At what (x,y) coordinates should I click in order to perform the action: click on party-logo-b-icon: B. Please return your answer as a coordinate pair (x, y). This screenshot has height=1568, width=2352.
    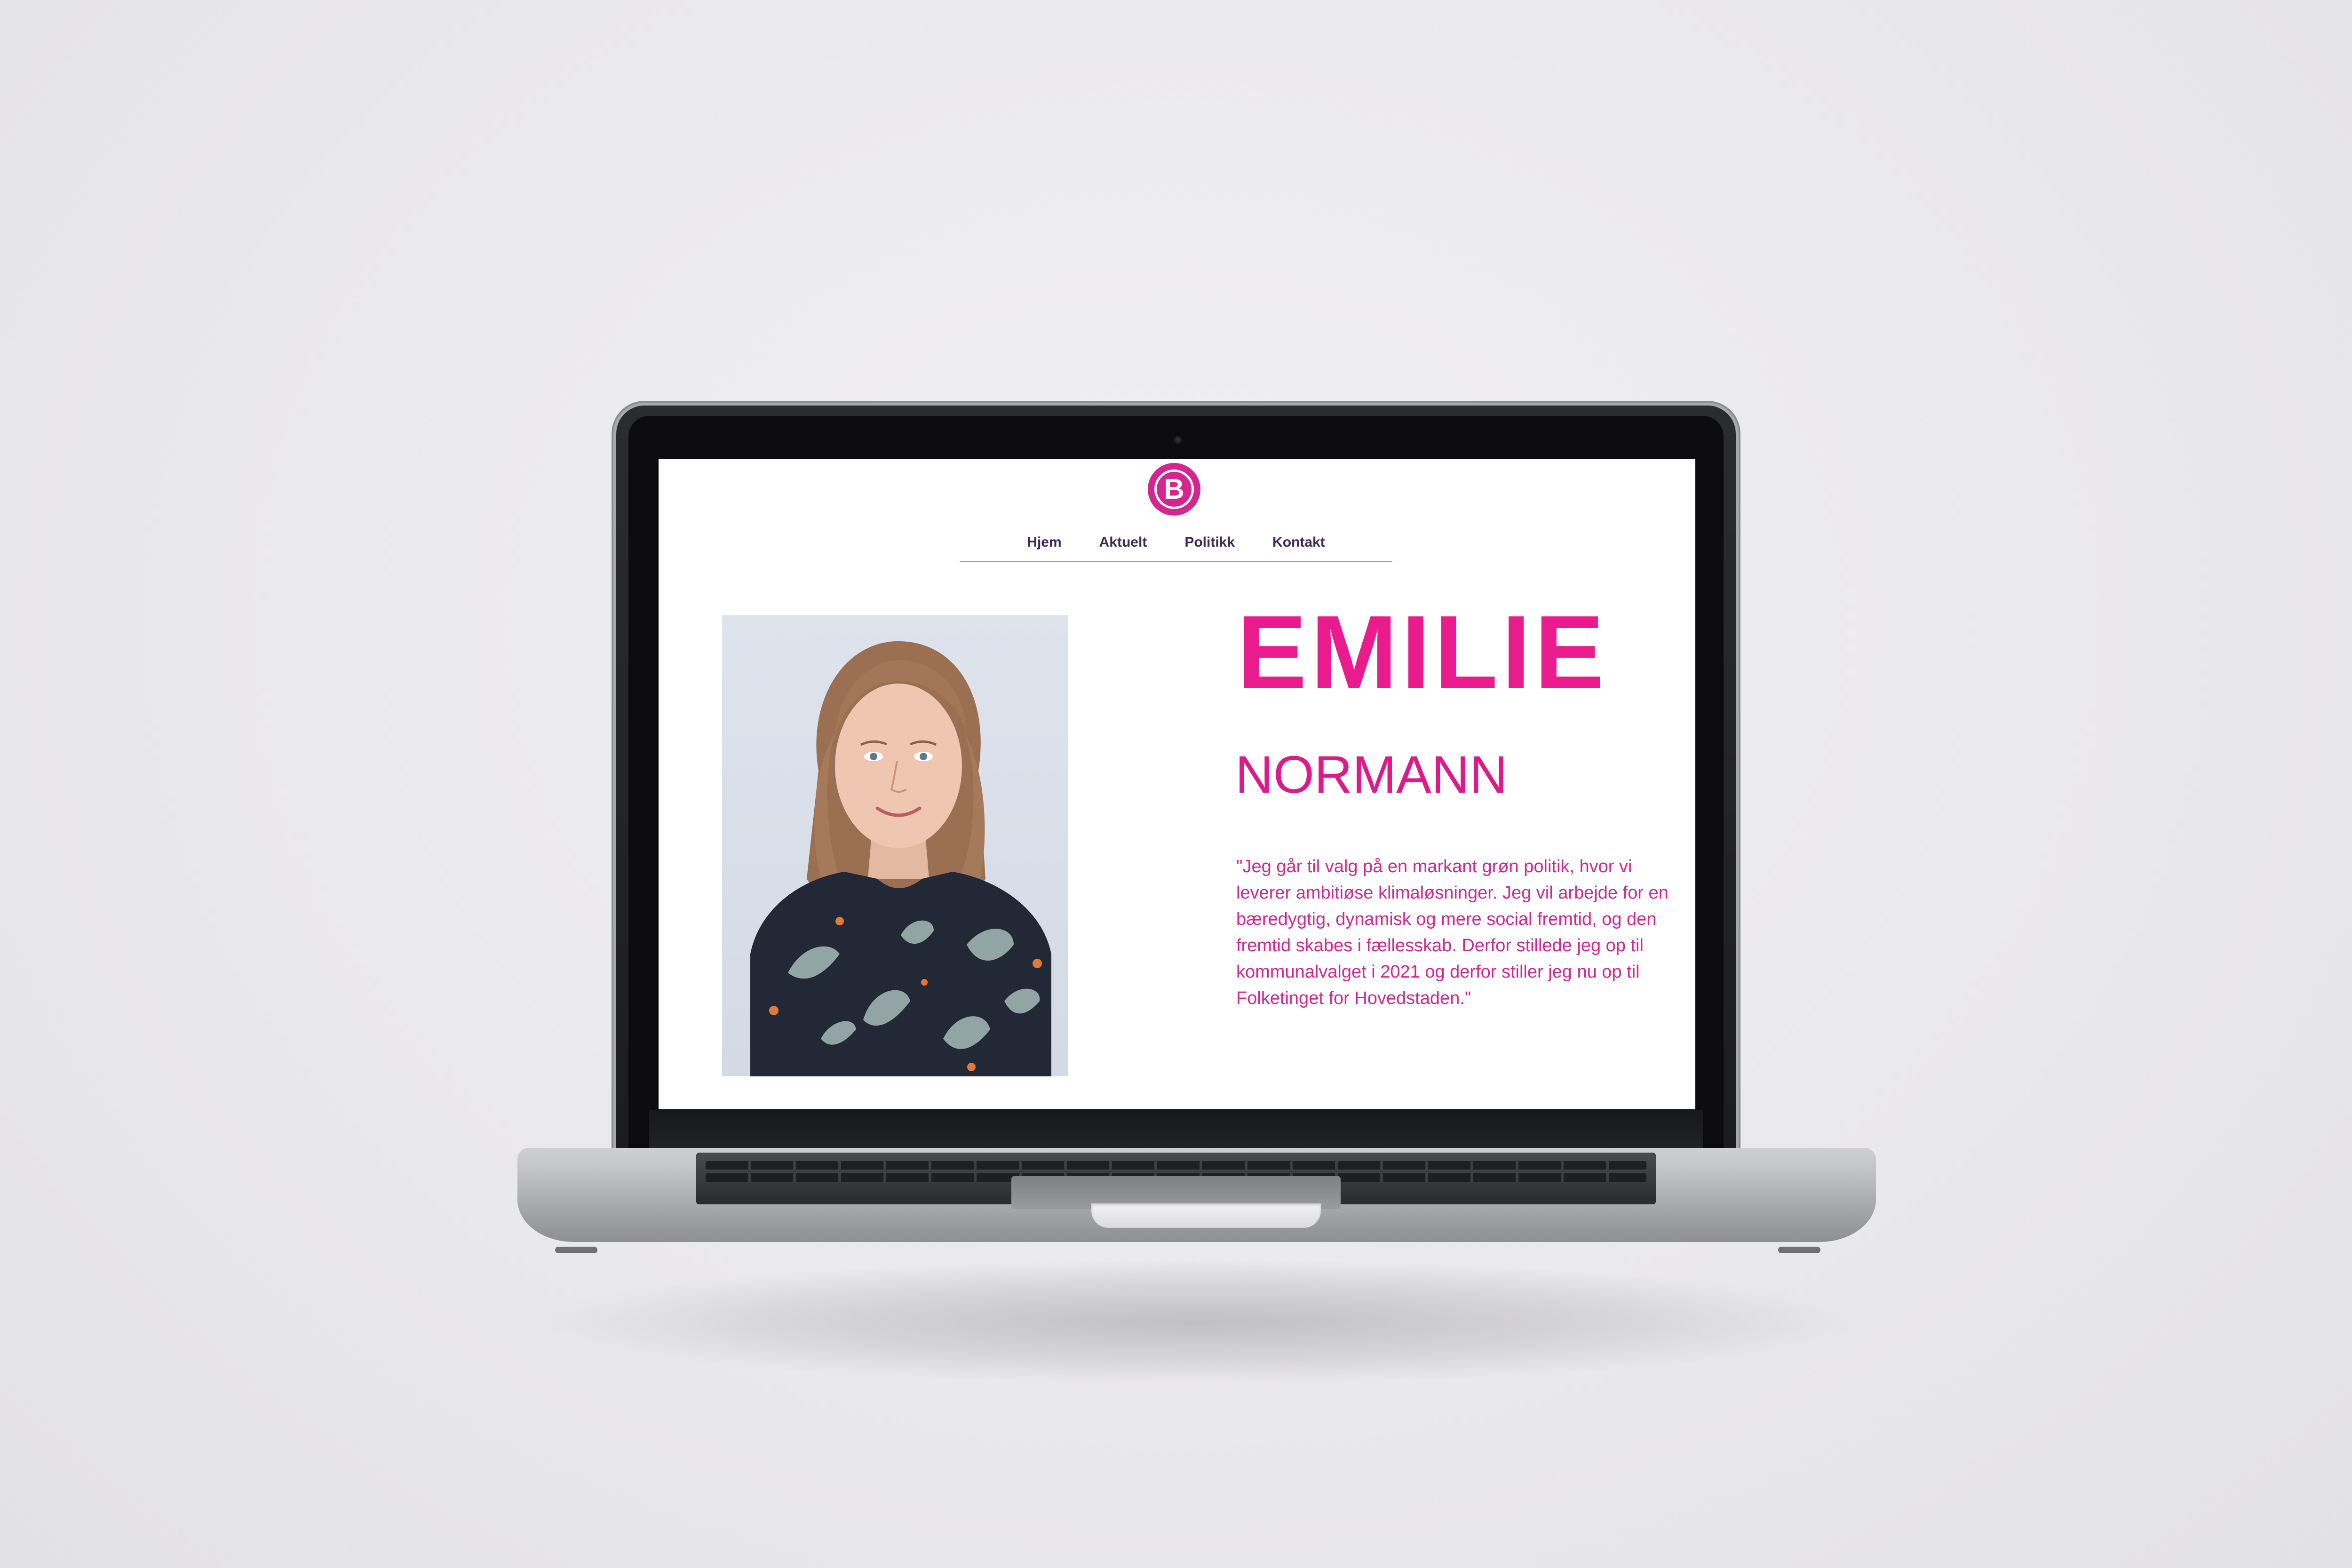
    Looking at the image, I should click on (1174, 489).